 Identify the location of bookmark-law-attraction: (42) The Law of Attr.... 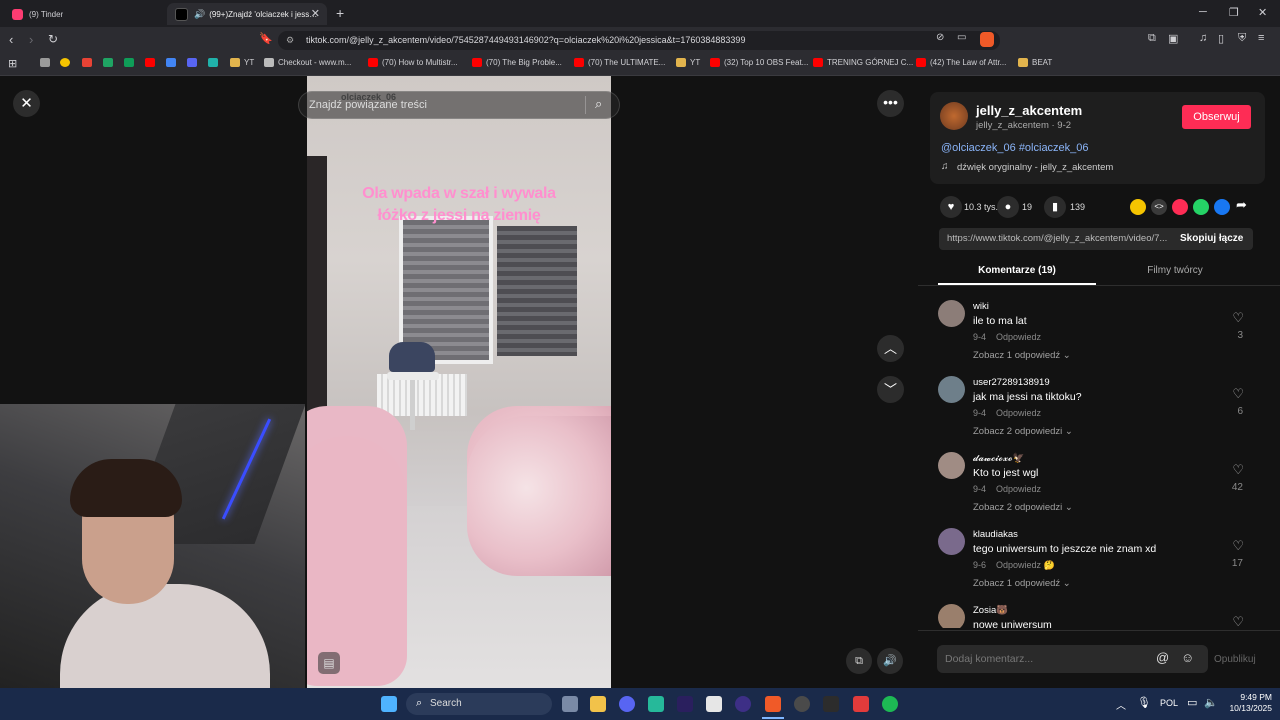
(961, 62).